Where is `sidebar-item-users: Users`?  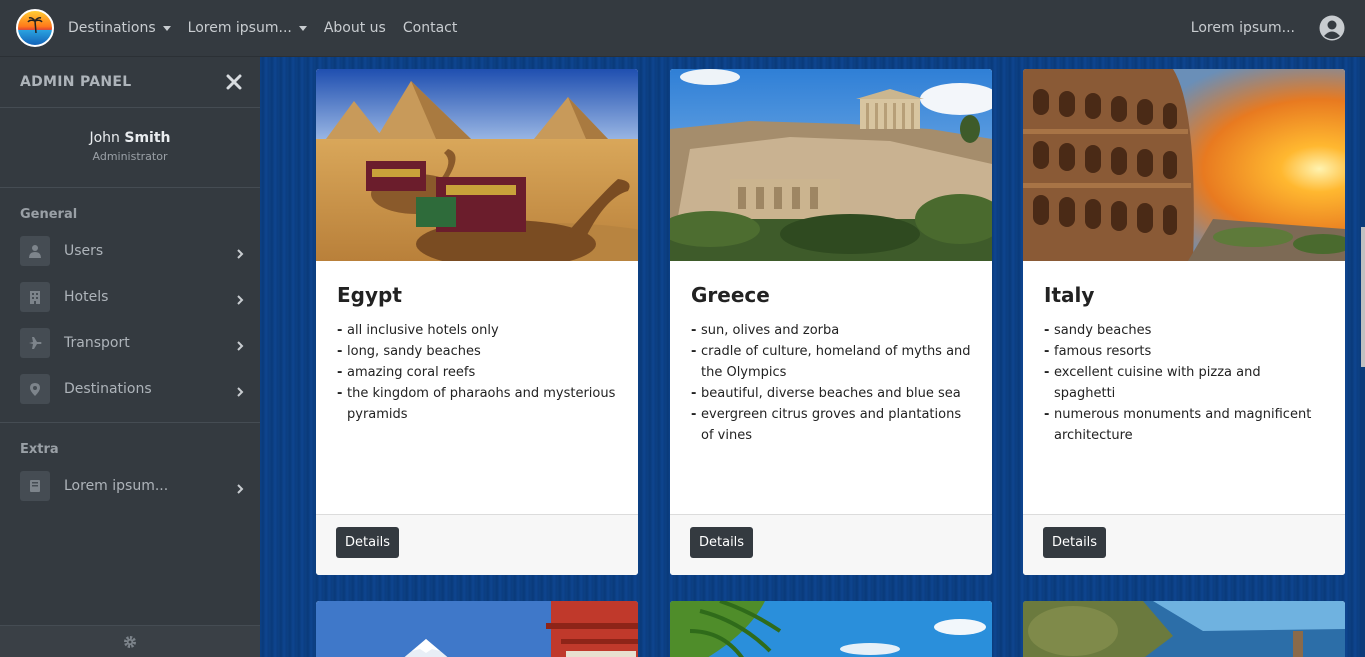 sidebar-item-users: Users is located at coordinates (130, 251).